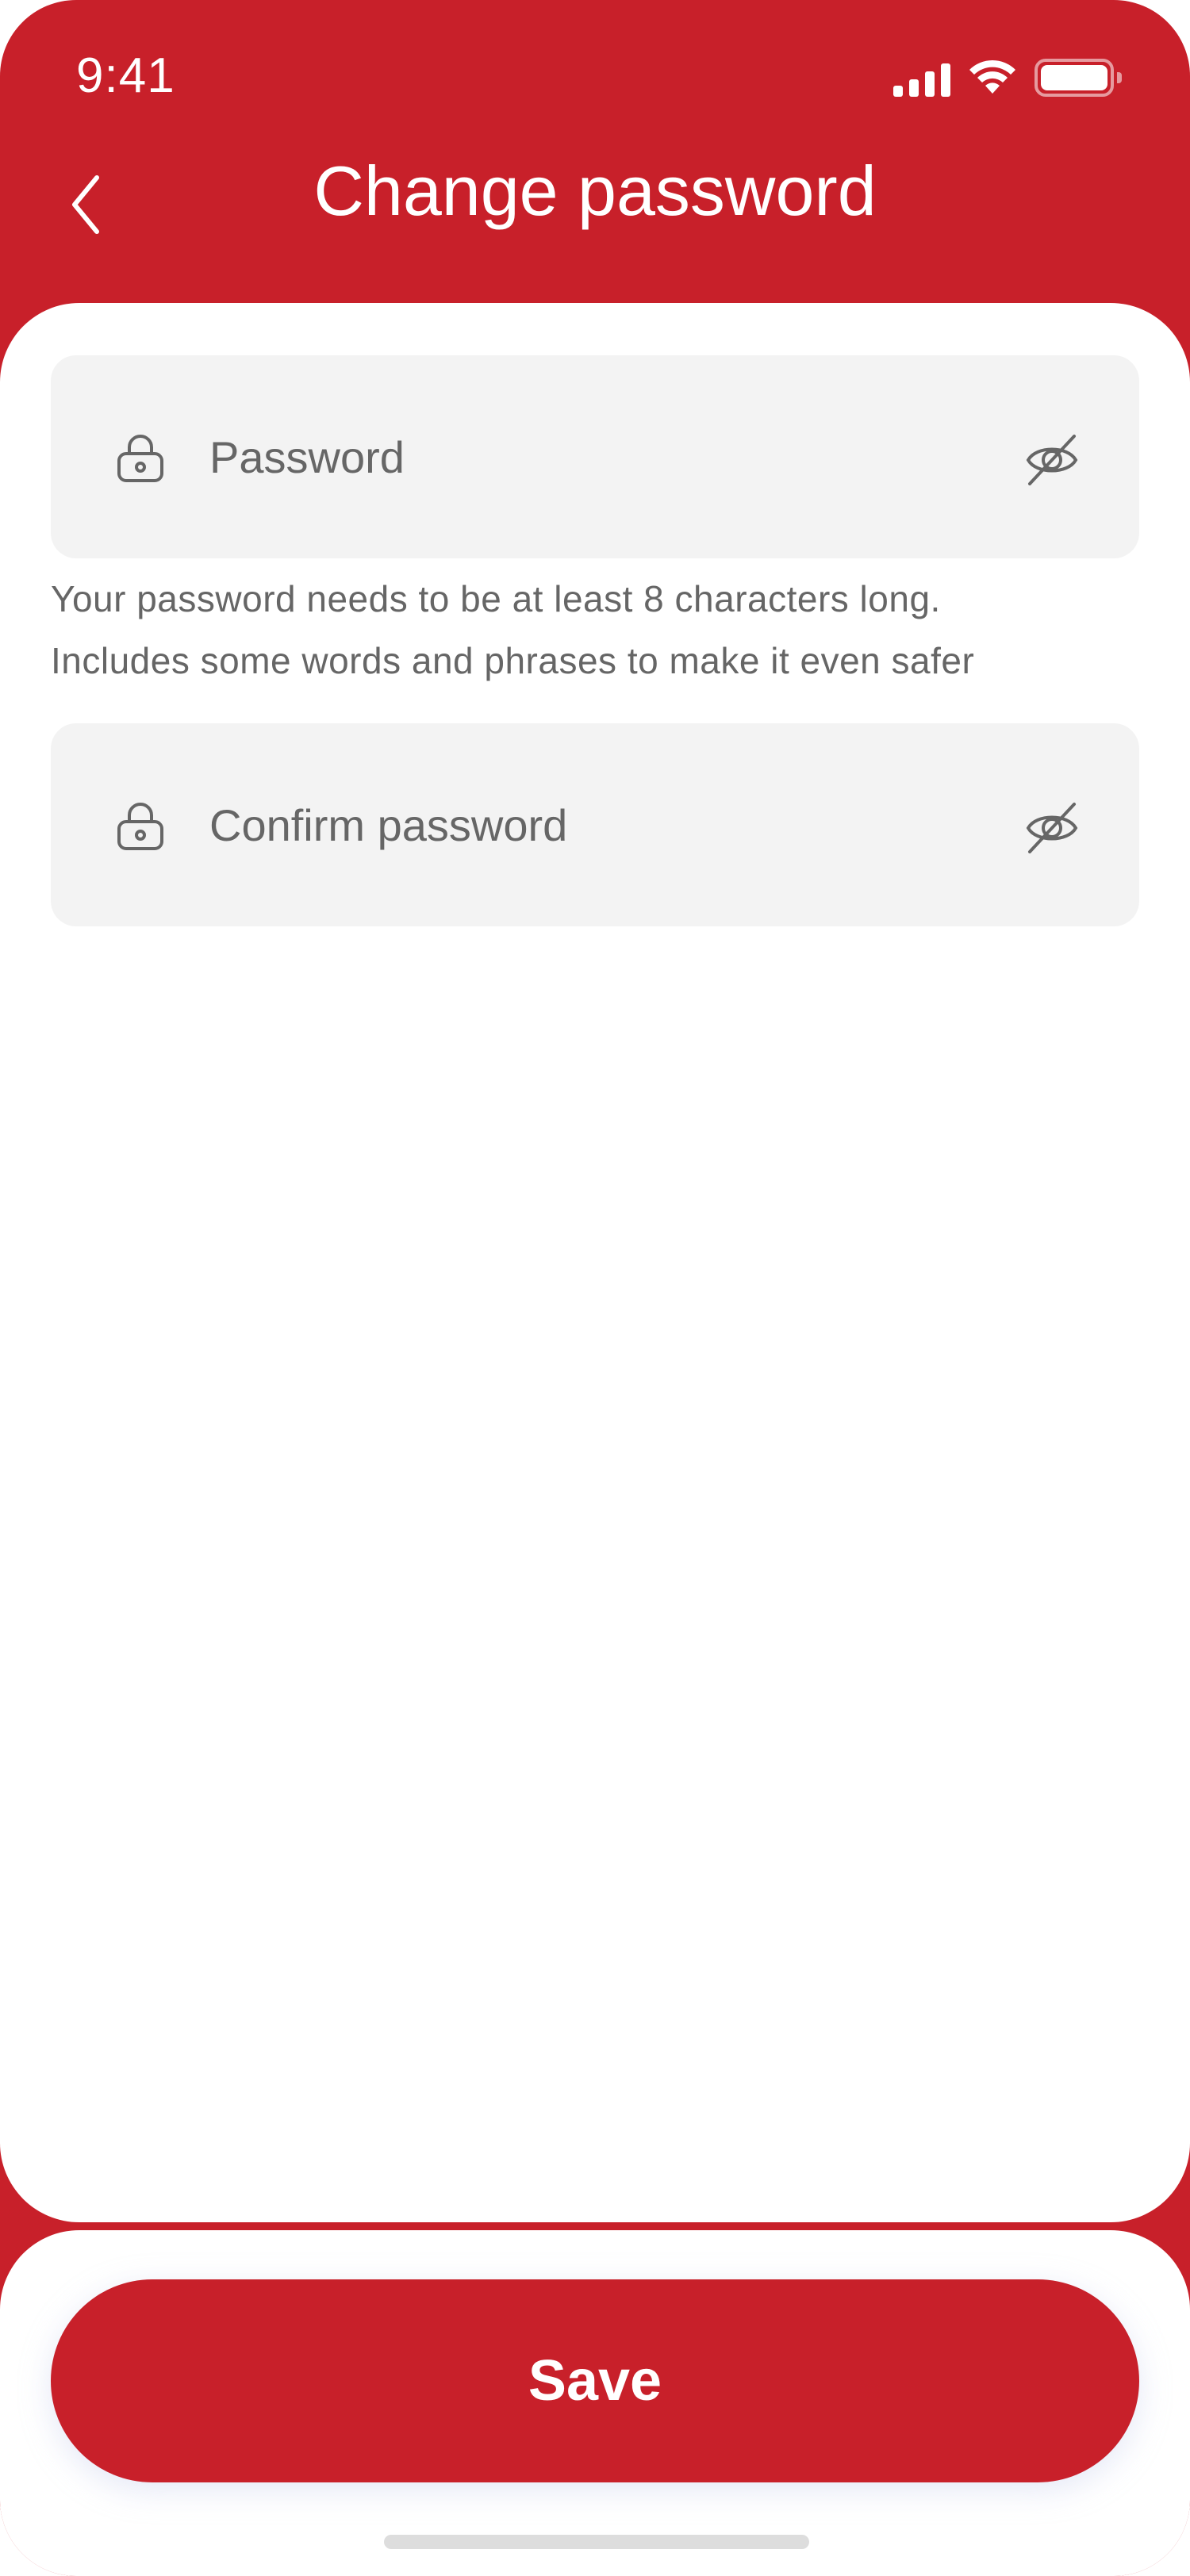 Image resolution: width=1190 pixels, height=2576 pixels. What do you see at coordinates (596, 2542) in the screenshot?
I see `home-indicator` at bounding box center [596, 2542].